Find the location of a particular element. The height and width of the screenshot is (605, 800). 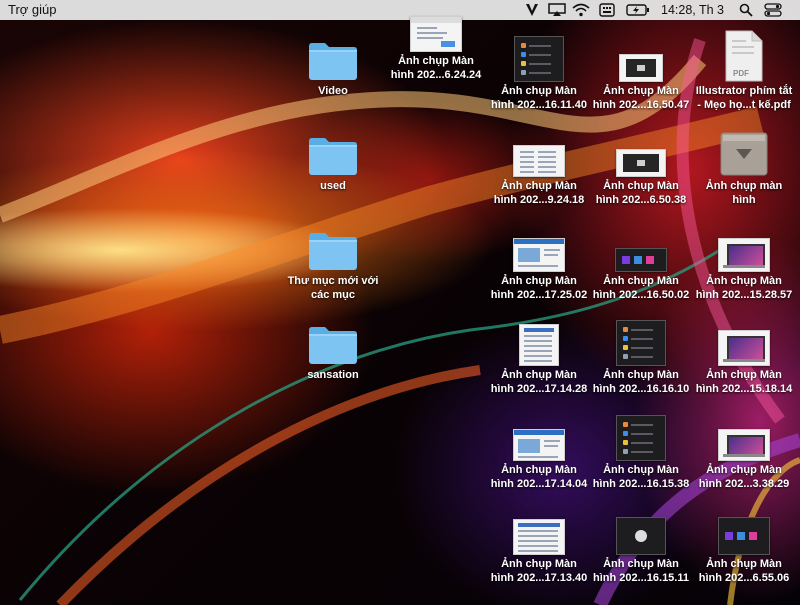

desktop-screenshot-file: Ảnh chụp Màn hình 202...17.14.28 is located at coordinates (539, 355).